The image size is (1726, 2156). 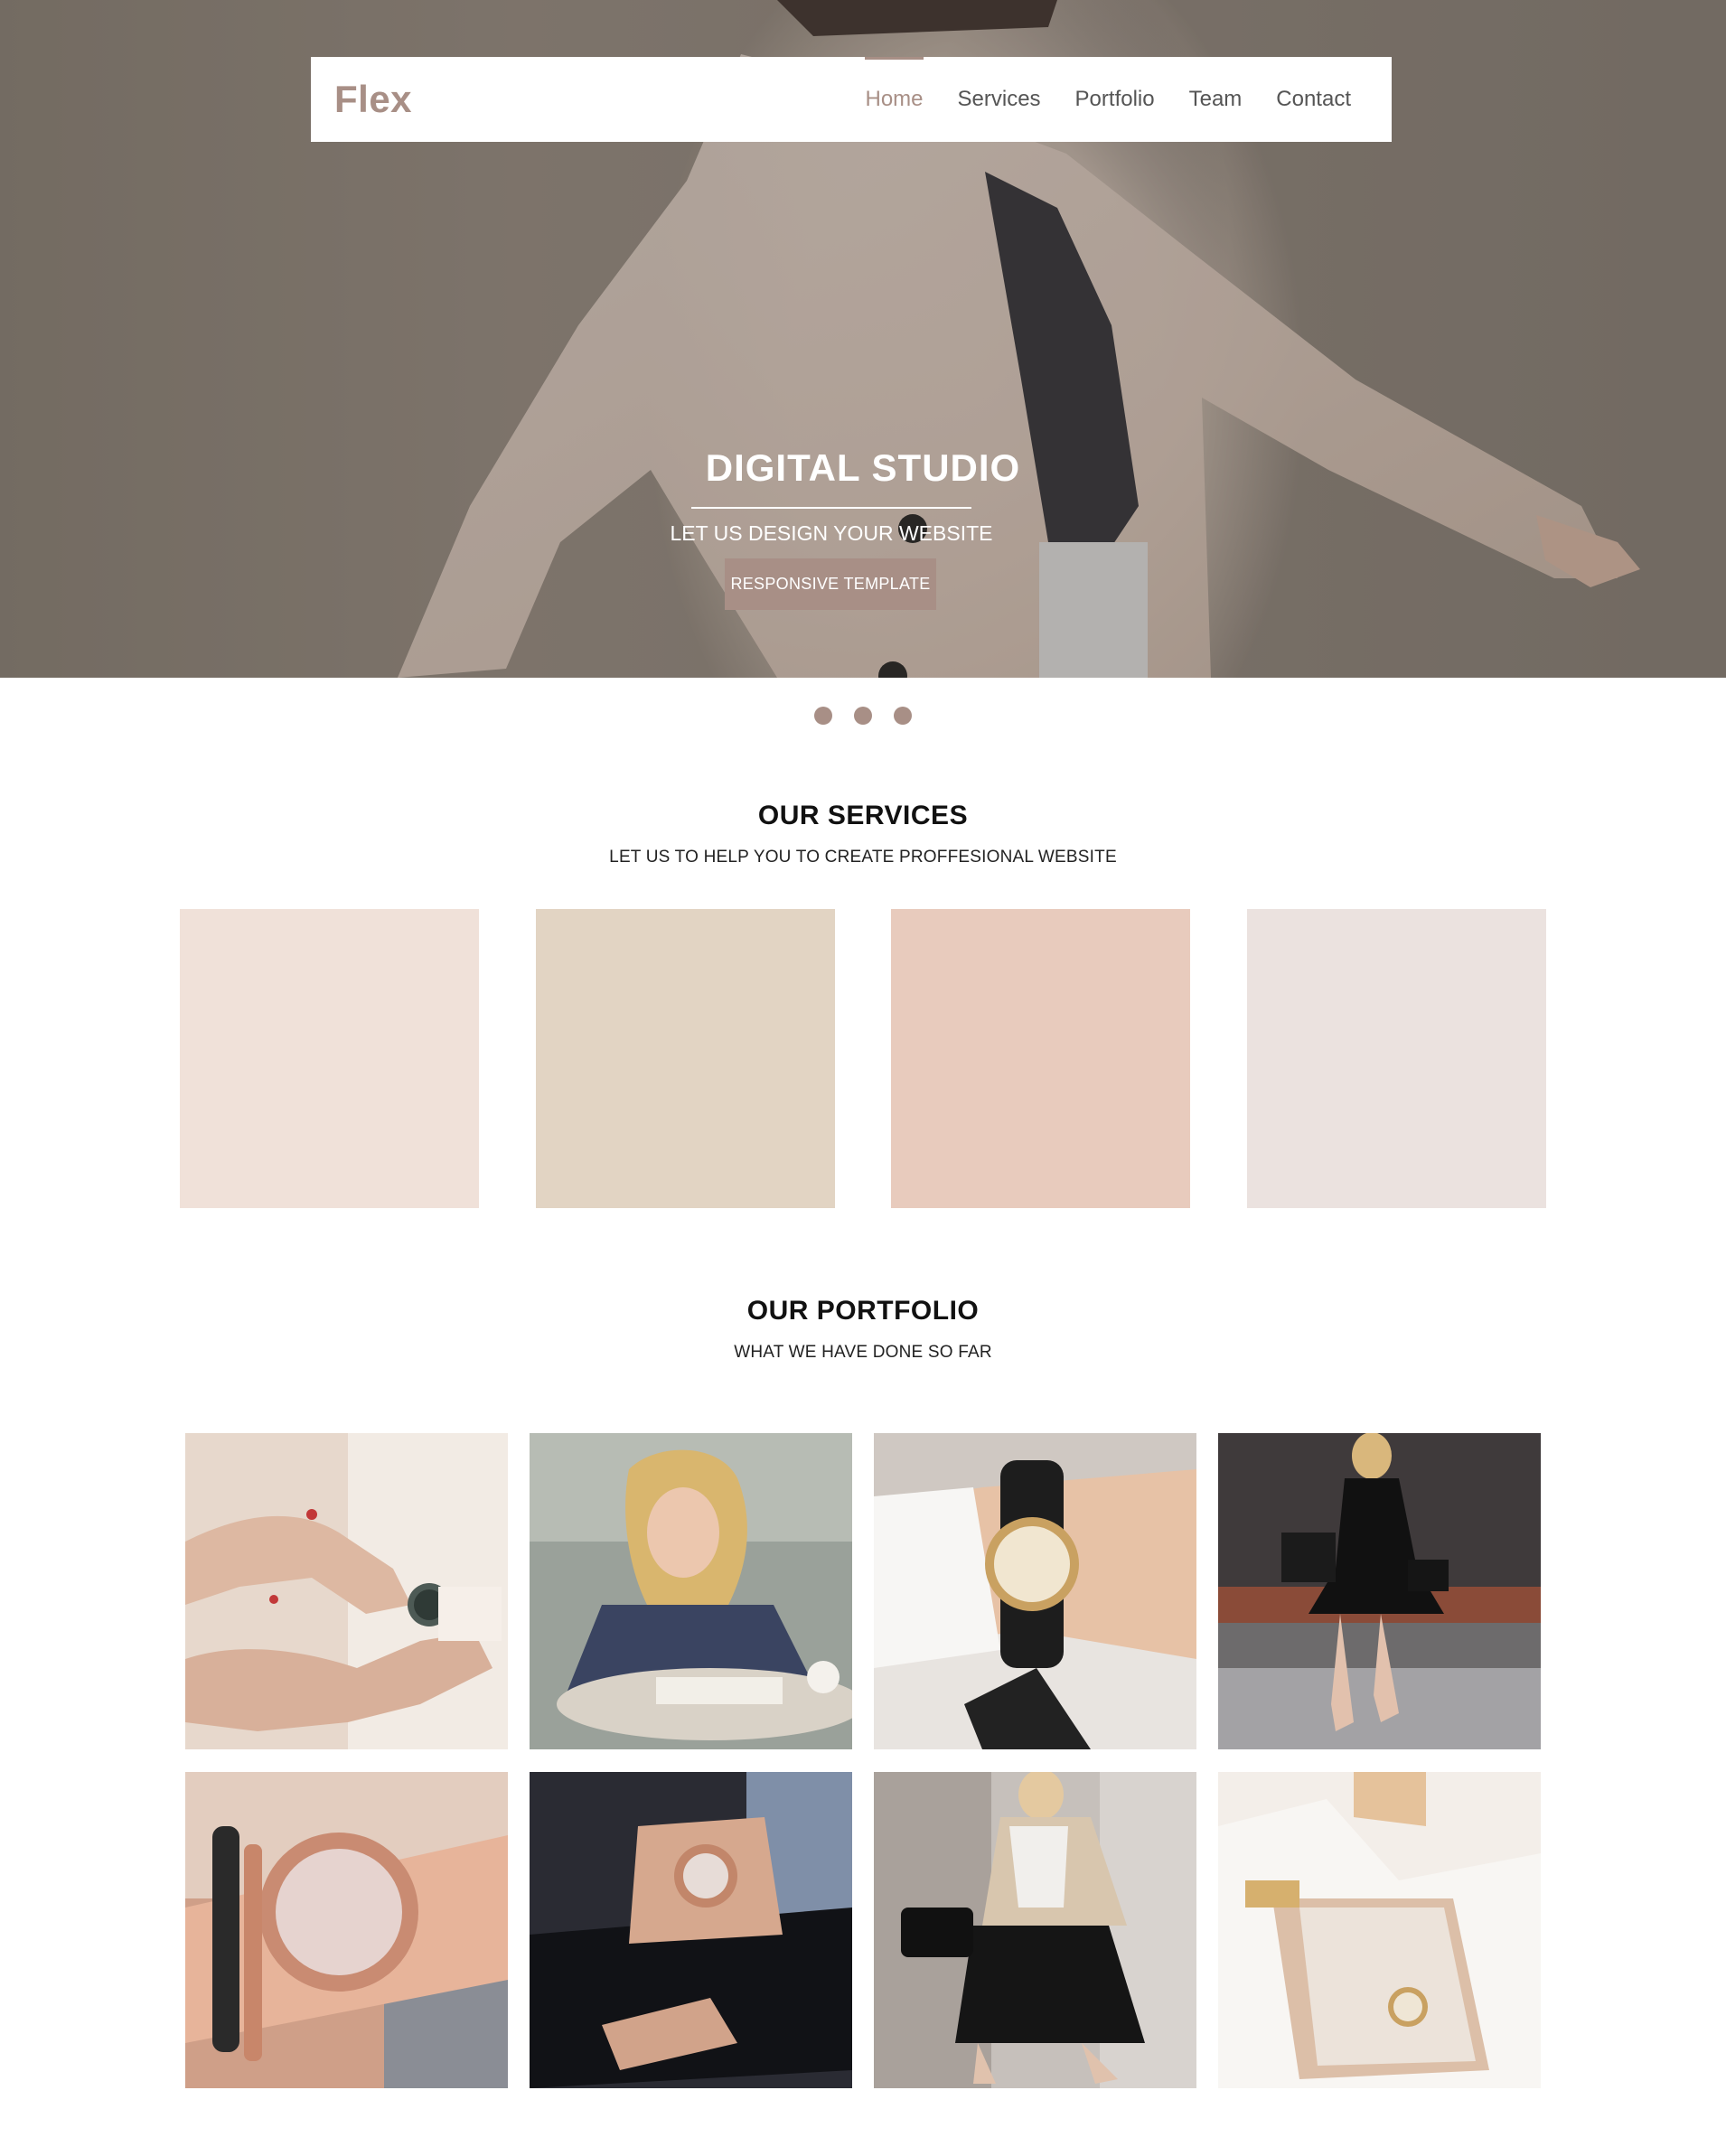 What do you see at coordinates (1379, 1591) in the screenshot?
I see `portfolio-image-black-dress` at bounding box center [1379, 1591].